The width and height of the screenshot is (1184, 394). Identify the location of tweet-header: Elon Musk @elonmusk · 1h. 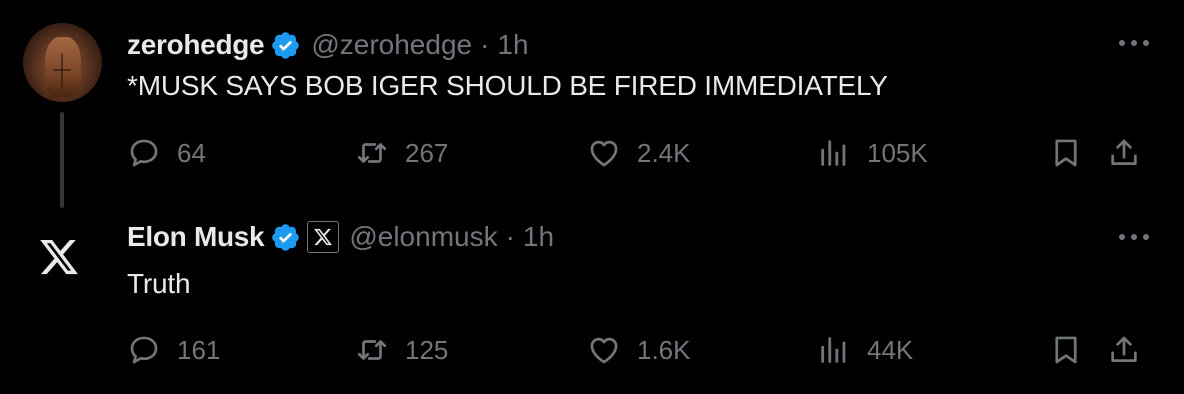
(340, 237).